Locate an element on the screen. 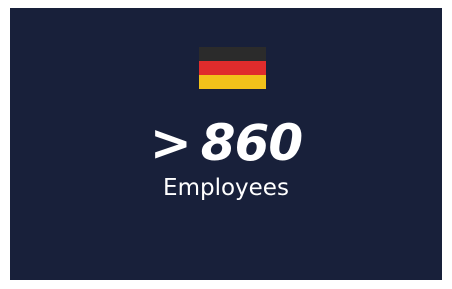 The width and height of the screenshot is (452, 289). germany-flag-icon is located at coordinates (232, 68).